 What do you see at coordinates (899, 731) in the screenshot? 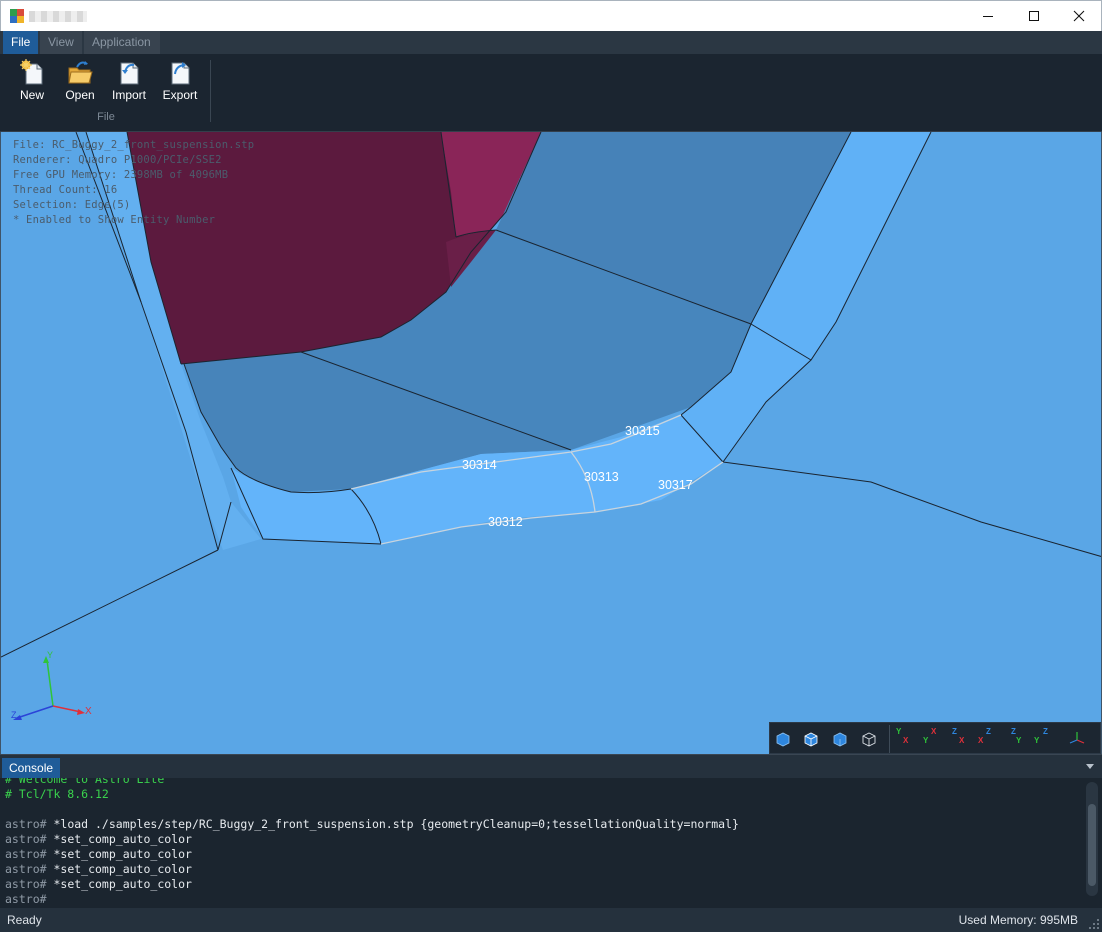
I see `view-front-y-label: Y` at bounding box center [899, 731].